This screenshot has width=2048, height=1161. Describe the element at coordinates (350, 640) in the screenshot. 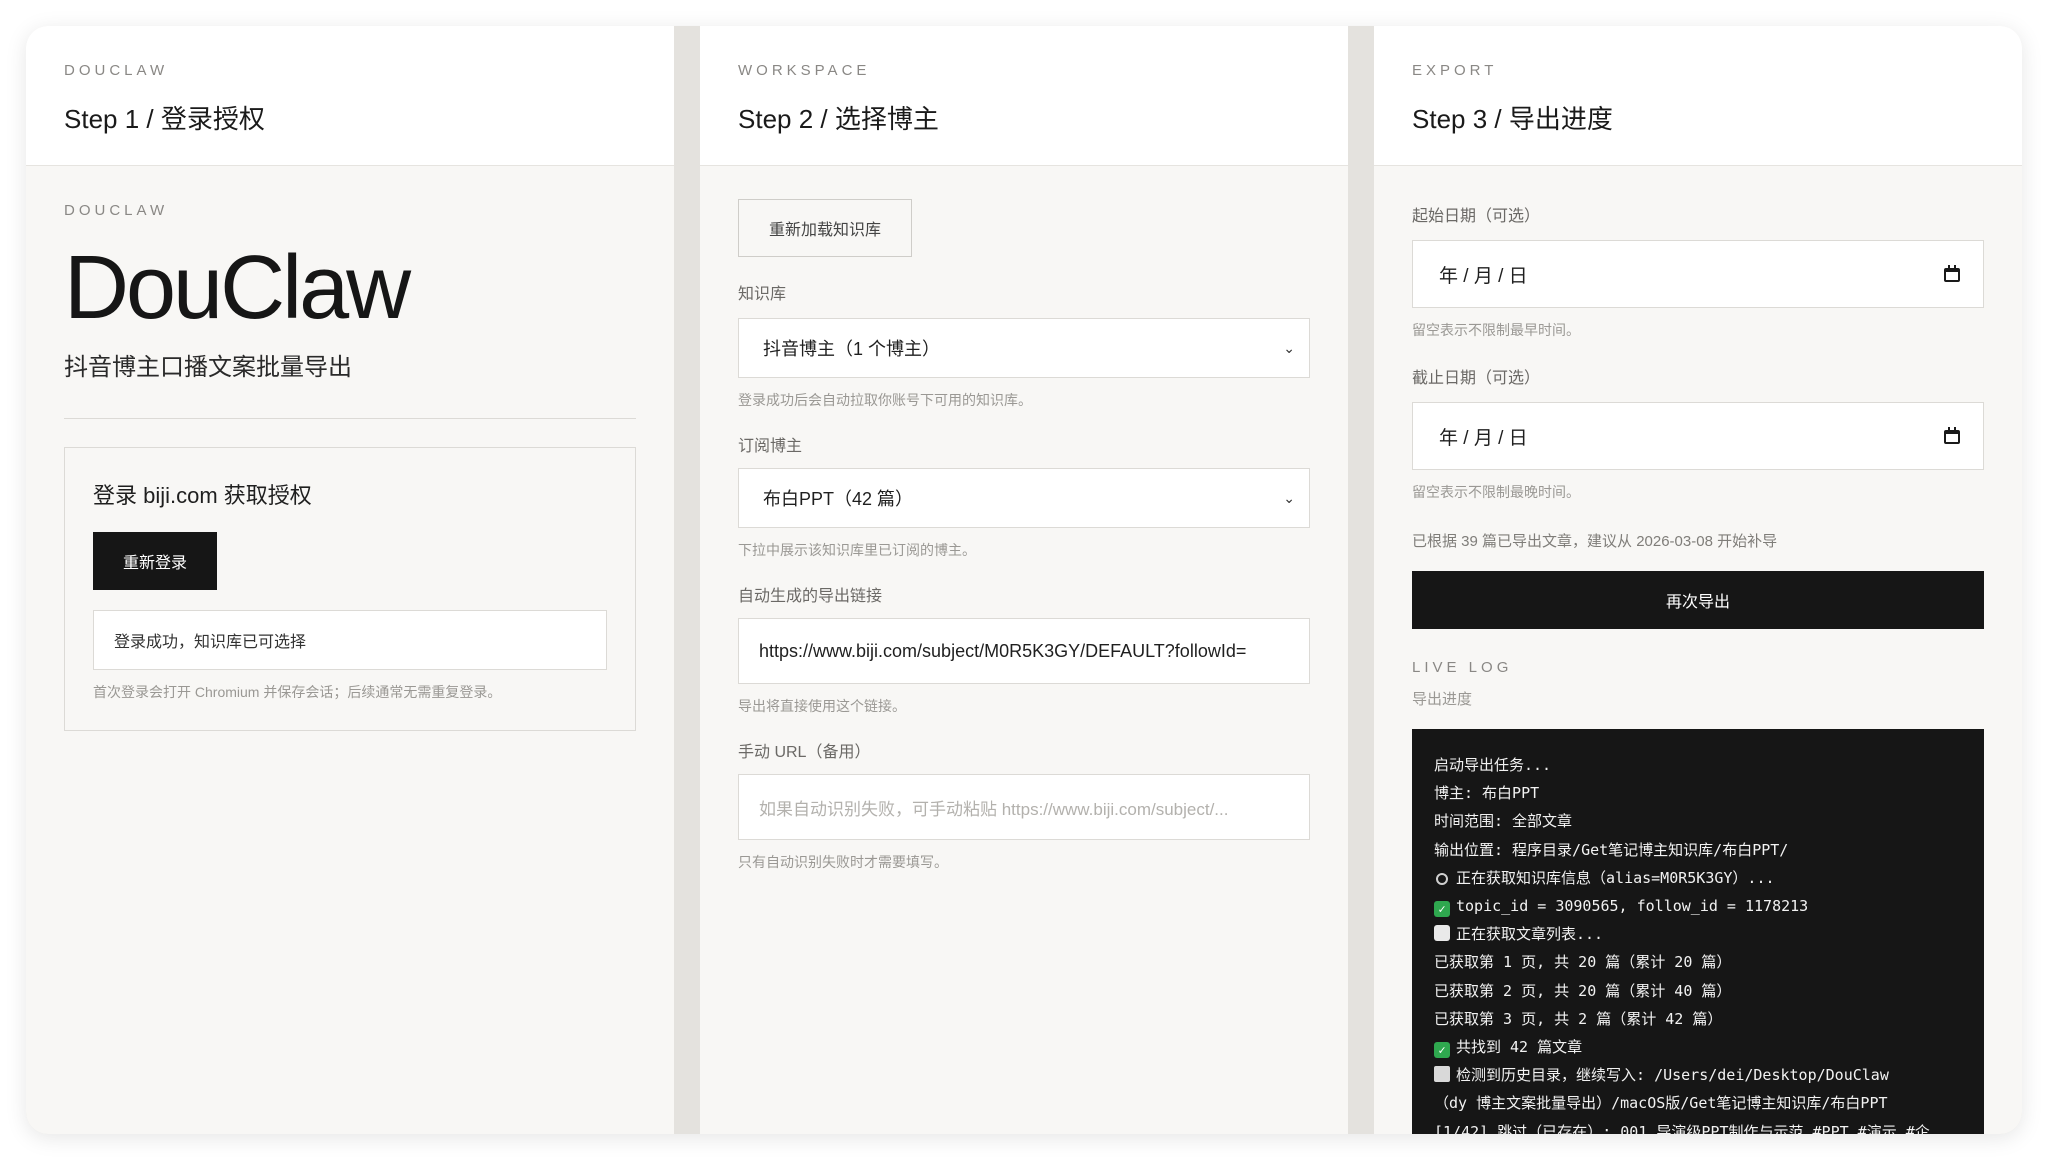

I see `login-status: 登录成功，知识库已可选择` at that location.